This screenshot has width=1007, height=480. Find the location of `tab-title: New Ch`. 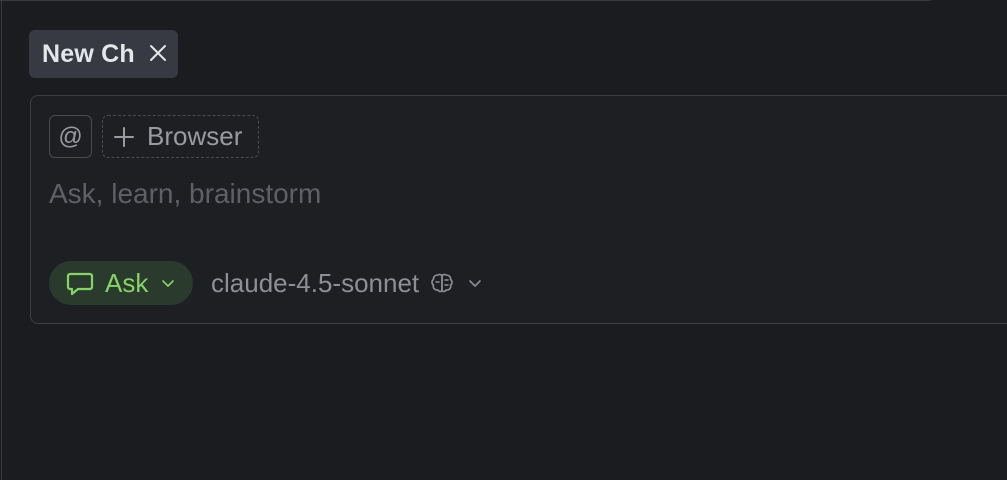

tab-title: New Ch is located at coordinates (88, 53).